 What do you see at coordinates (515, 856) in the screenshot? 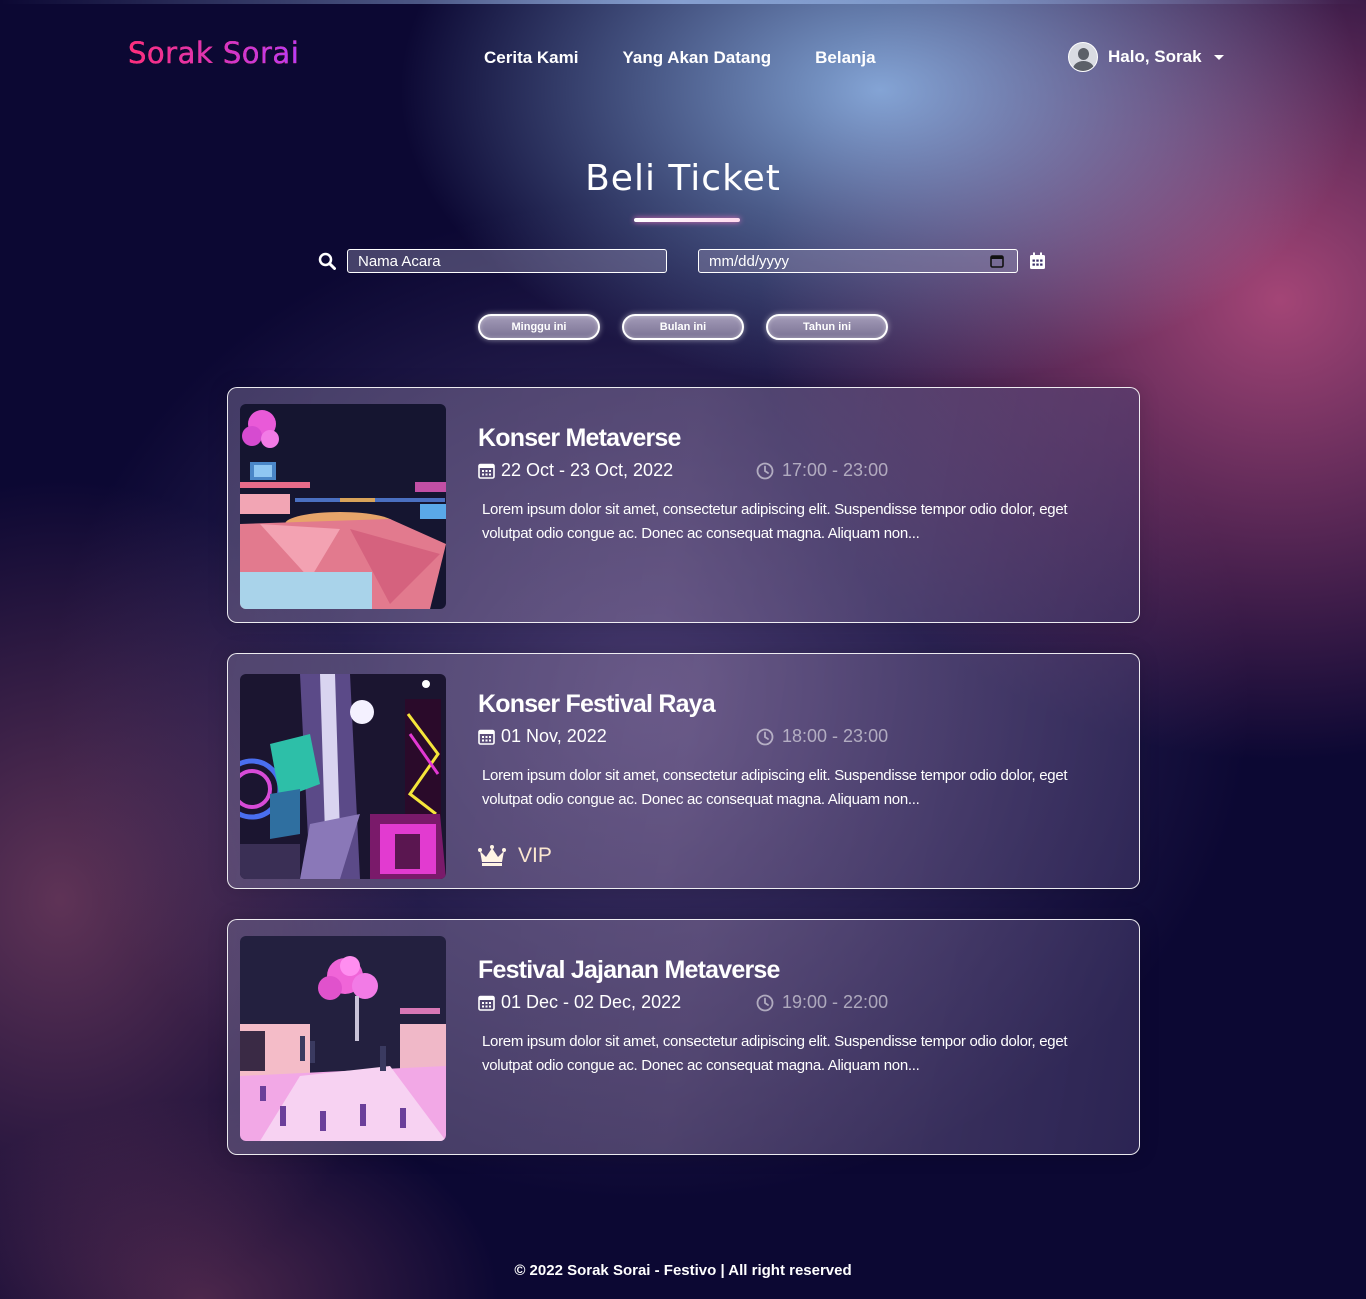
I see `vip-badge: VIP` at bounding box center [515, 856].